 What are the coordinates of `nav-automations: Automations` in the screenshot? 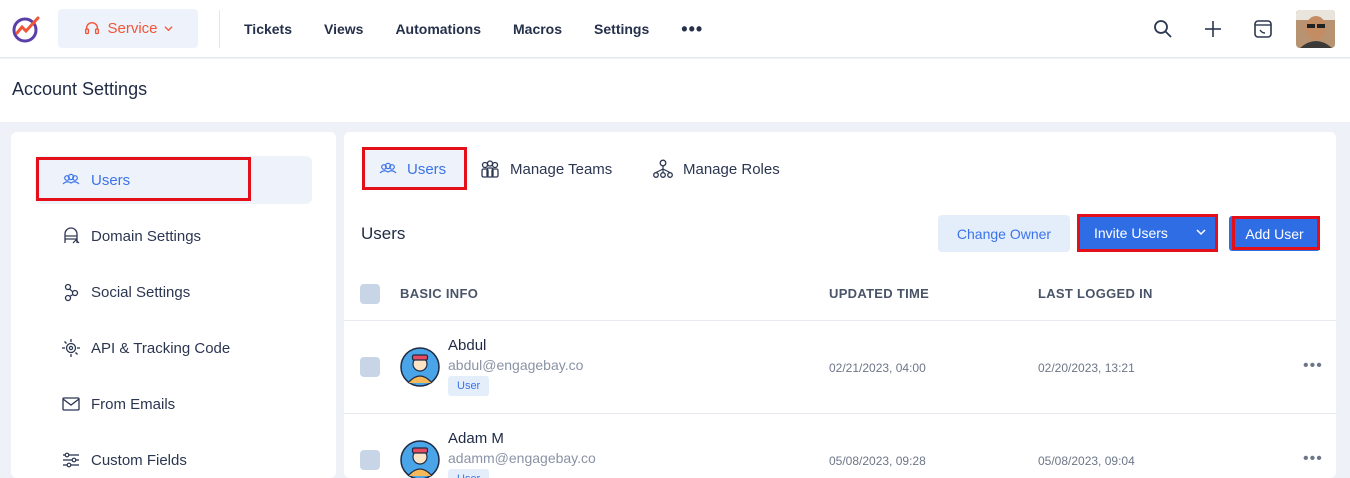 It's located at (438, 29).